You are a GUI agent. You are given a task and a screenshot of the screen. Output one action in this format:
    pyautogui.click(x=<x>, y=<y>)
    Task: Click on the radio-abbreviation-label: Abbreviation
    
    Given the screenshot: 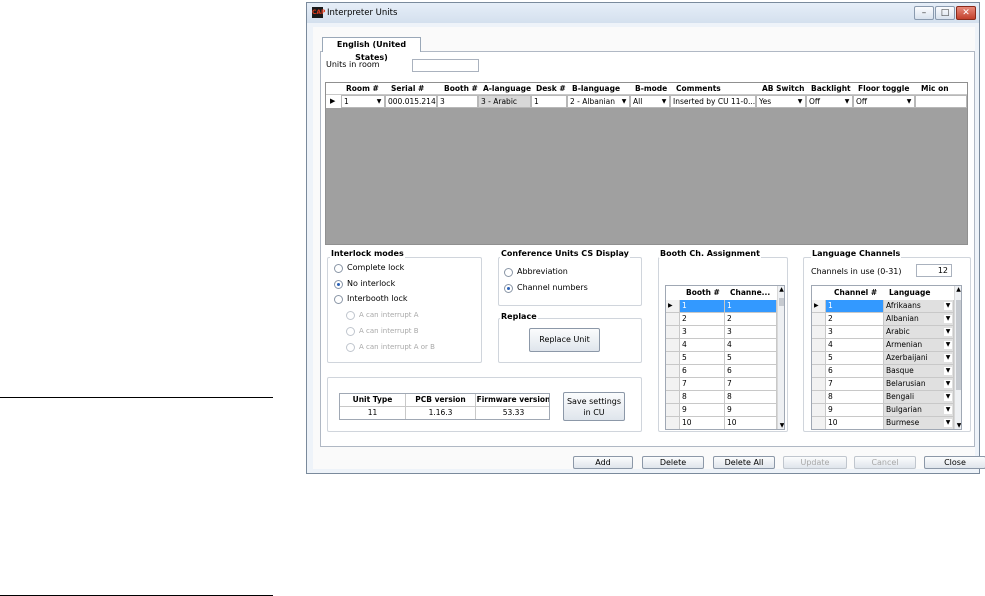 What is the action you would take?
    pyautogui.click(x=542, y=271)
    